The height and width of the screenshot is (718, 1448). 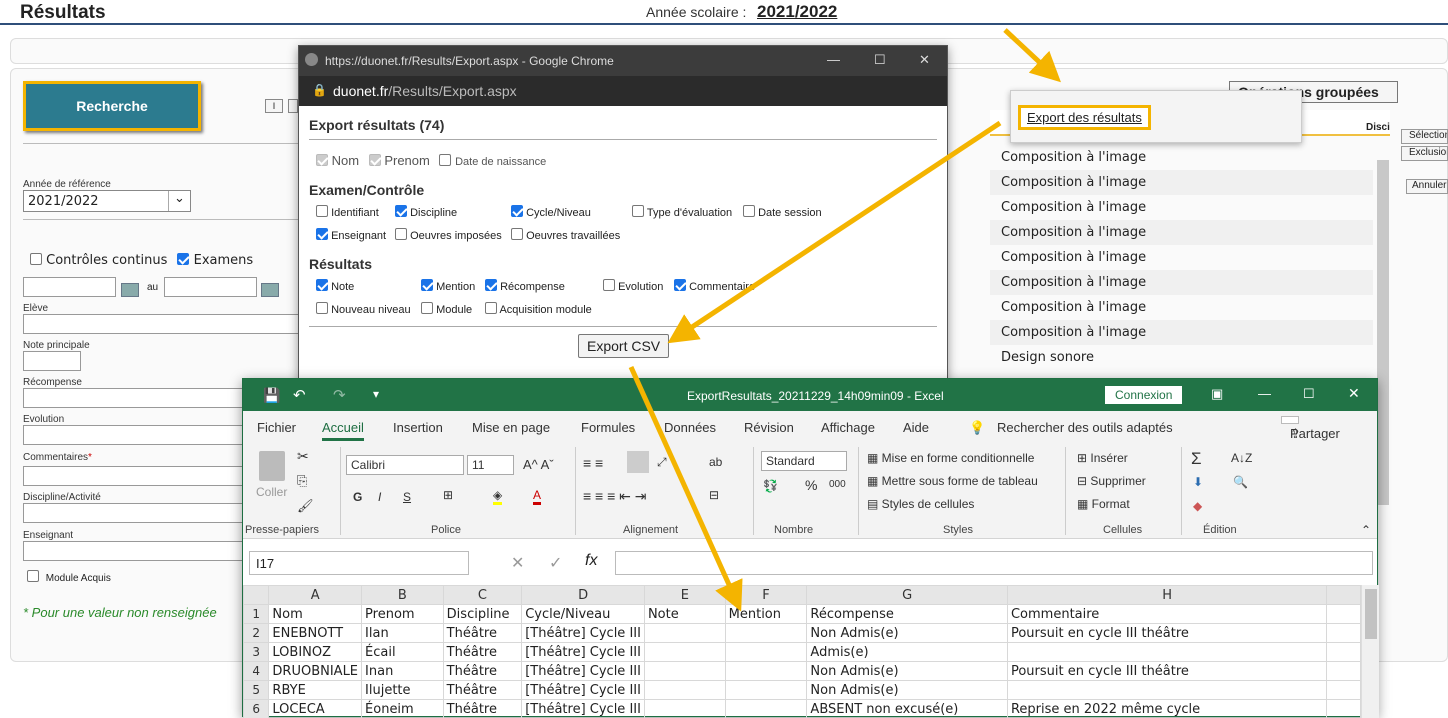 I want to click on tab-formules: Formules, so click(x=608, y=427).